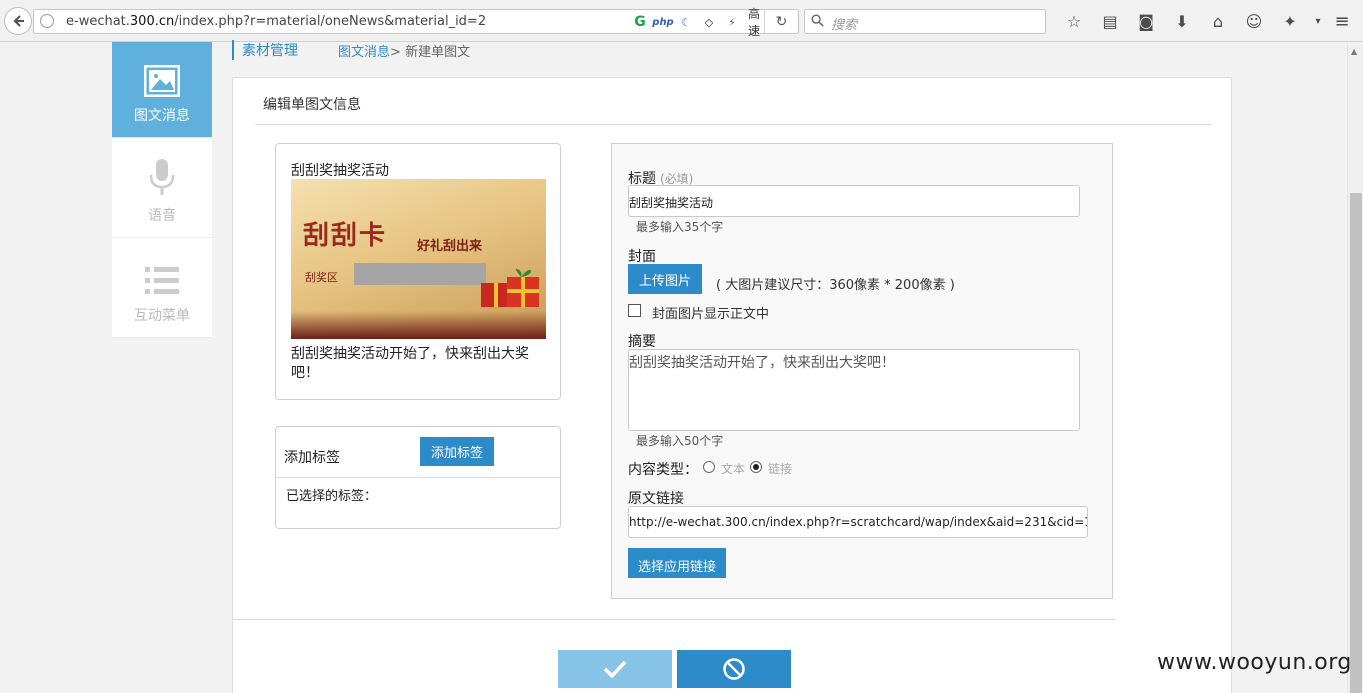 This screenshot has width=1363, height=693. I want to click on chevron-down-icon: ▾, so click(1318, 21).